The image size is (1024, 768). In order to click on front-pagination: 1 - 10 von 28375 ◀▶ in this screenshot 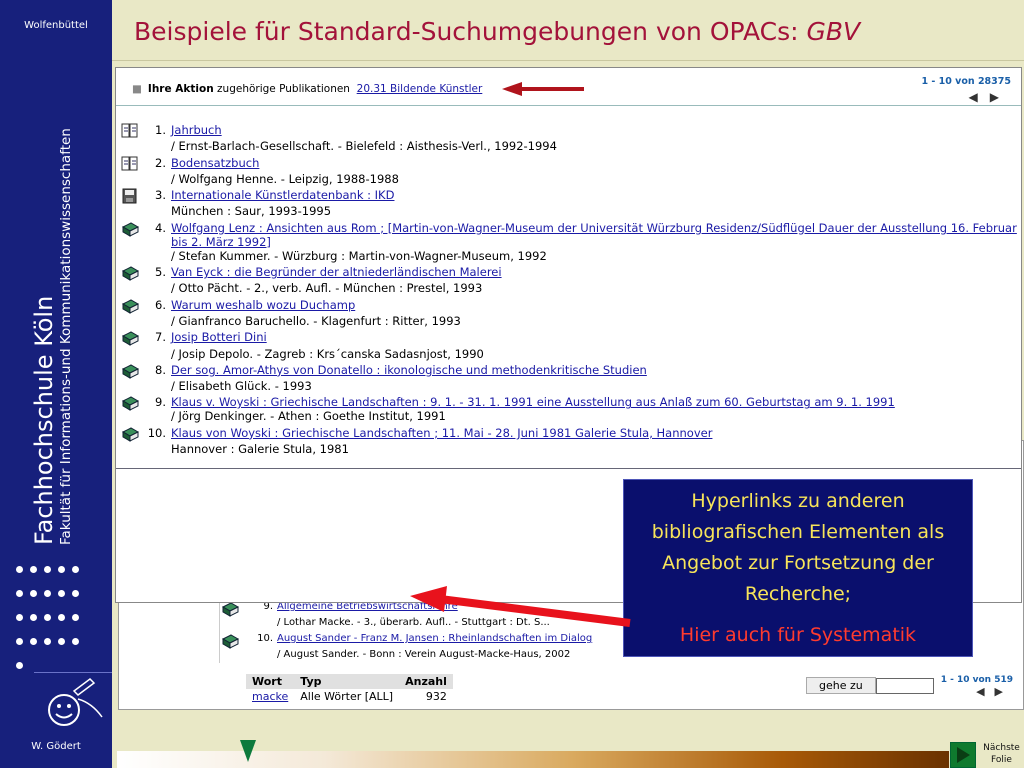, I will do `click(966, 90)`.